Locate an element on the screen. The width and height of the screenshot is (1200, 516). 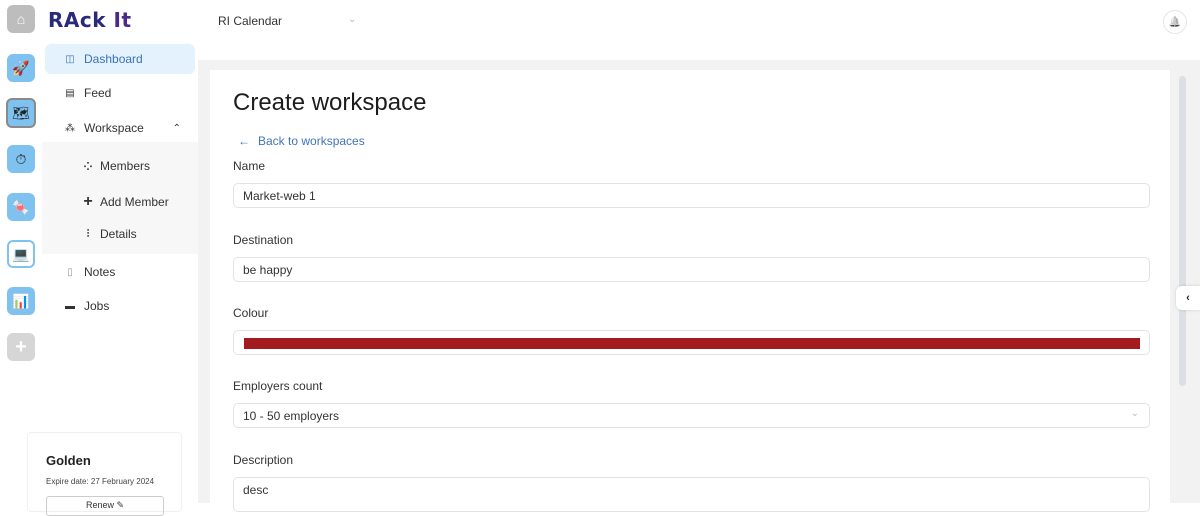
employers-count-value: 10 - 50 employers is located at coordinates (291, 416).